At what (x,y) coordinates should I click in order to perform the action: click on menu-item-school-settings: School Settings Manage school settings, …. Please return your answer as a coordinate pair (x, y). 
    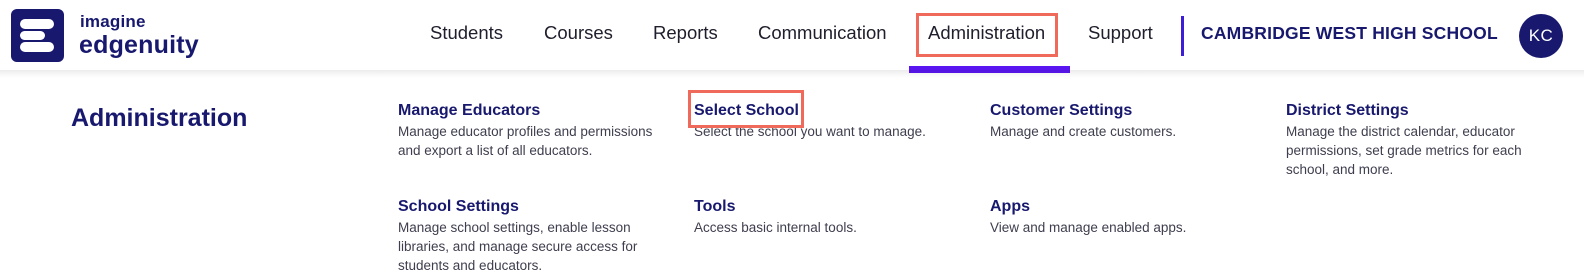
    Looking at the image, I should click on (538, 236).